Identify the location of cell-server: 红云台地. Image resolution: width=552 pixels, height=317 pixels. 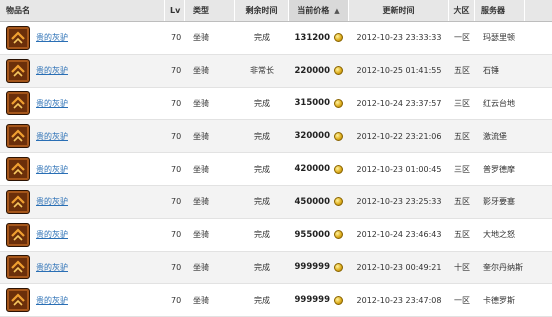
(499, 103).